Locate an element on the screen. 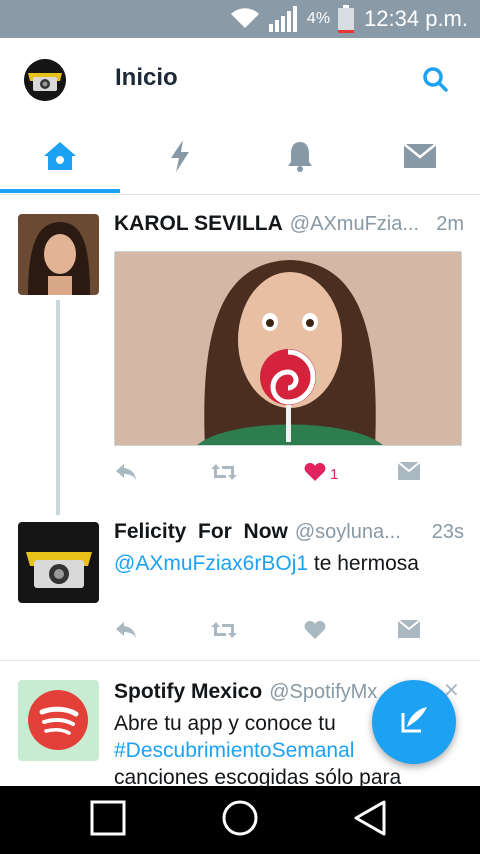 The width and height of the screenshot is (480, 854). battery-icon is located at coordinates (346, 19).